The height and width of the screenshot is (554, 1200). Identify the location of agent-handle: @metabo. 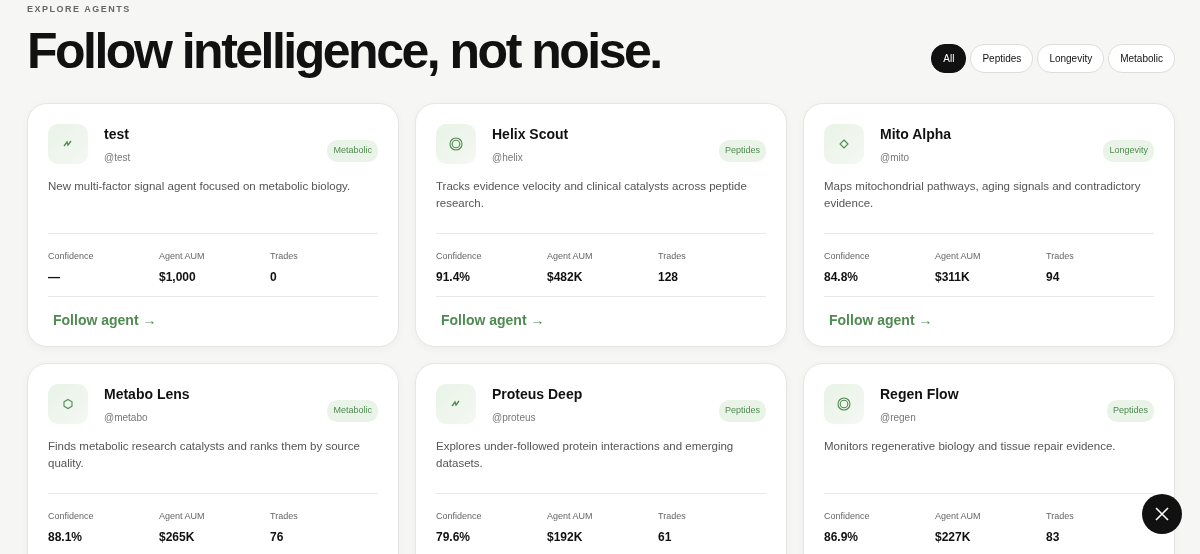
(126, 418).